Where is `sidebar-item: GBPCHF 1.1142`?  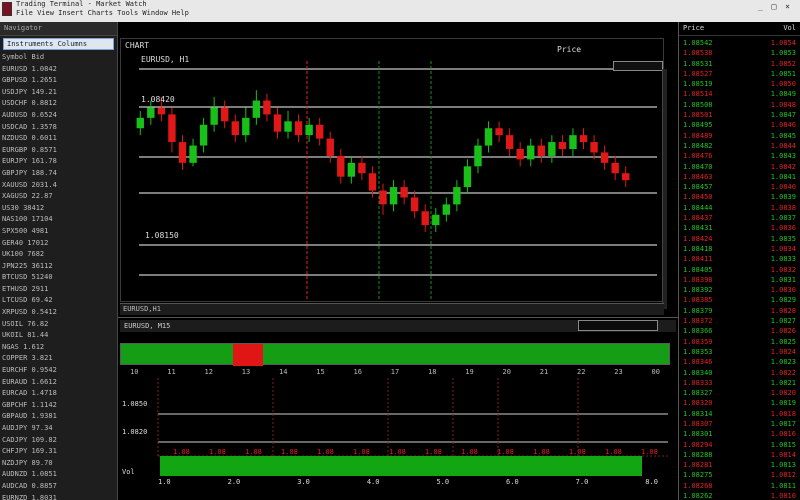
sidebar-item: GBPCHF 1.1142 is located at coordinates (58, 406).